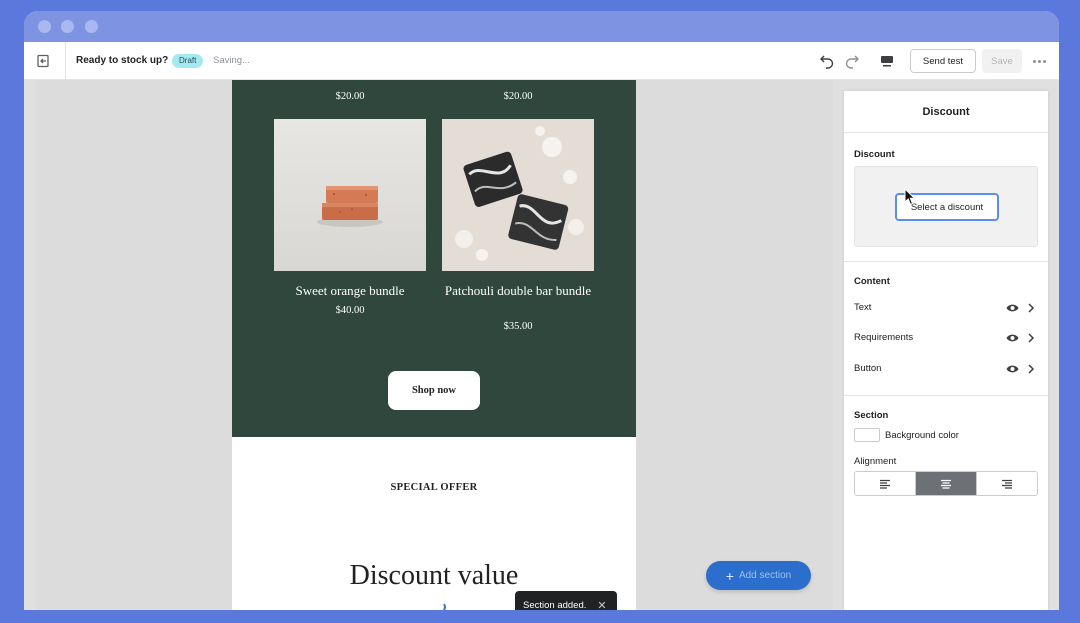  What do you see at coordinates (541, 26) in the screenshot?
I see `window-titlebar` at bounding box center [541, 26].